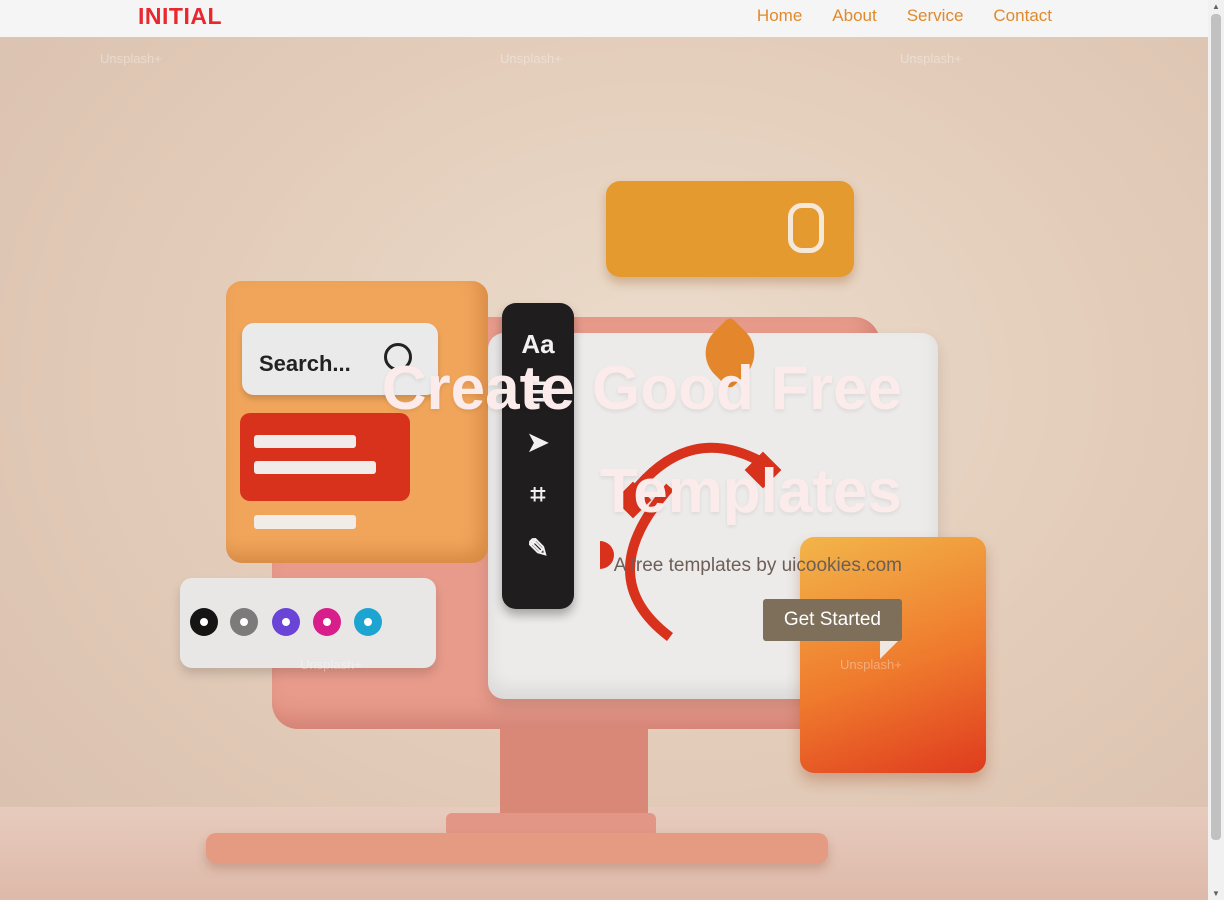 This screenshot has width=1224, height=900. I want to click on scroll-thumb, so click(1216, 427).